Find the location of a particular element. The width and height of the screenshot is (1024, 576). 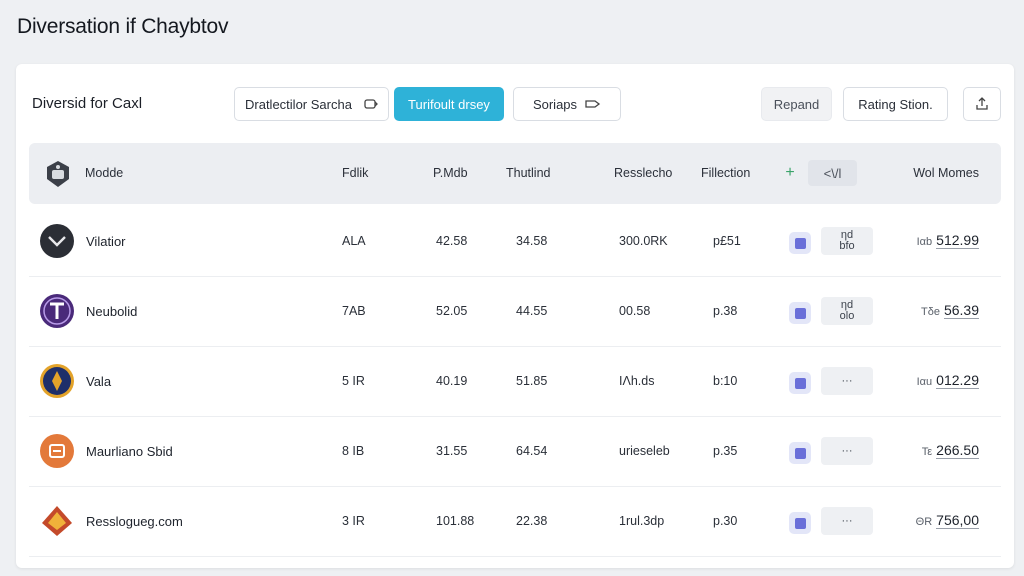

row-c4: 1rul.3dp is located at coordinates (642, 521).